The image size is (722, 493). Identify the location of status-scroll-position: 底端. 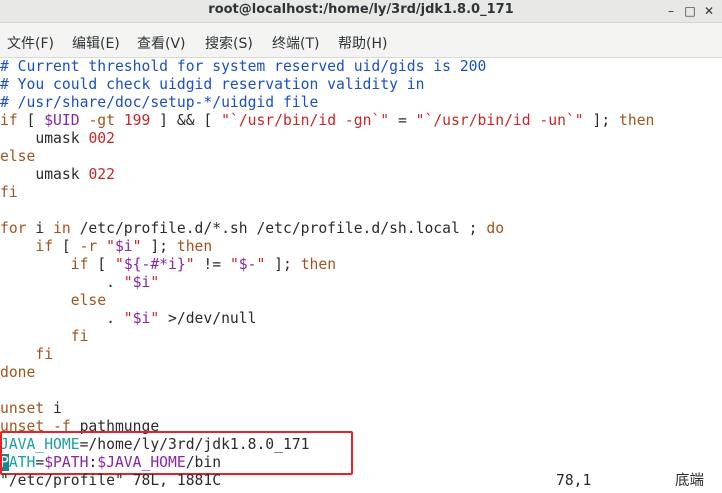
(689, 481).